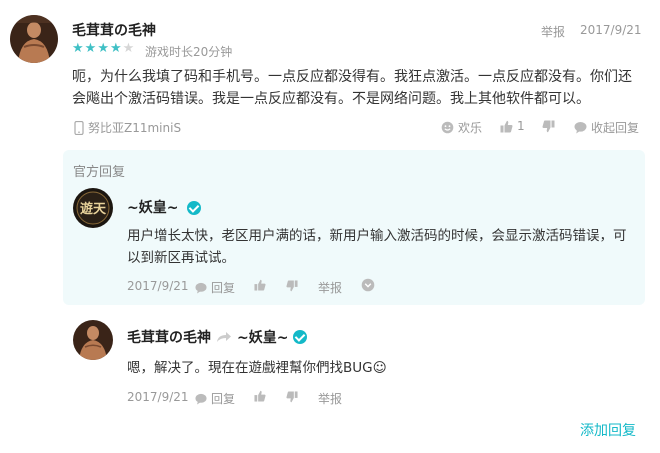 The width and height of the screenshot is (660, 453). What do you see at coordinates (158, 397) in the screenshot?
I see `reply-date: 2017/9/21` at bounding box center [158, 397].